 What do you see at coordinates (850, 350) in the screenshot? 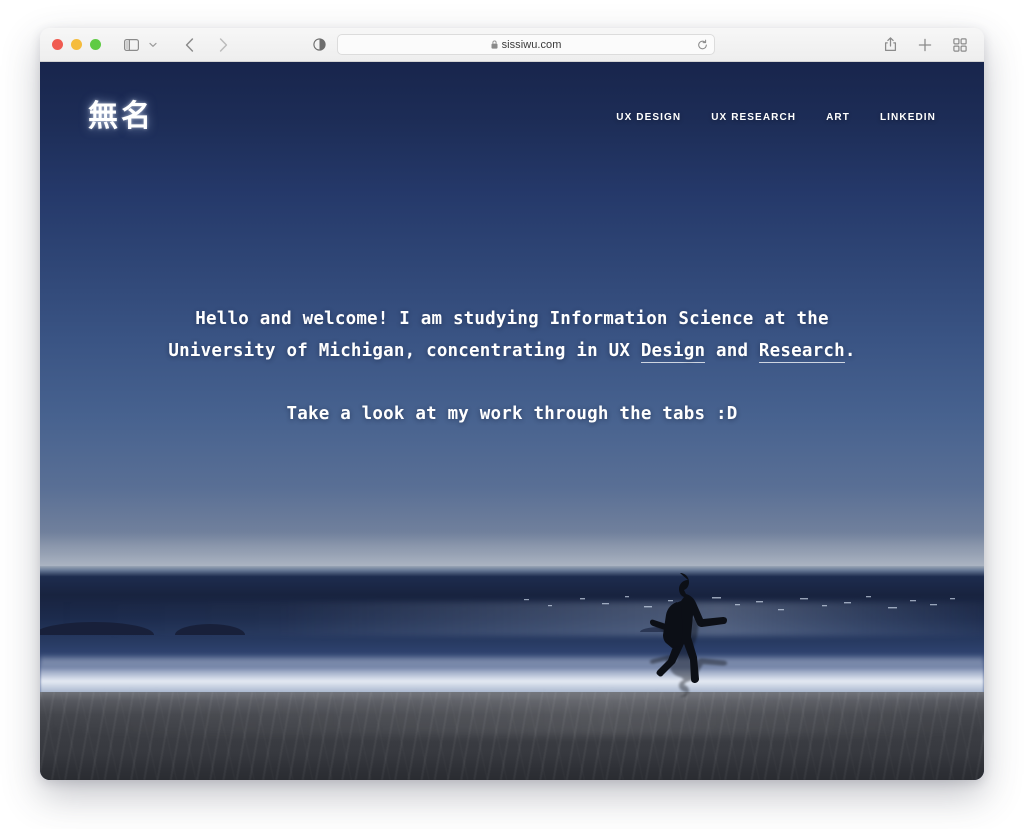
I see `hero-text-part-3: .` at bounding box center [850, 350].